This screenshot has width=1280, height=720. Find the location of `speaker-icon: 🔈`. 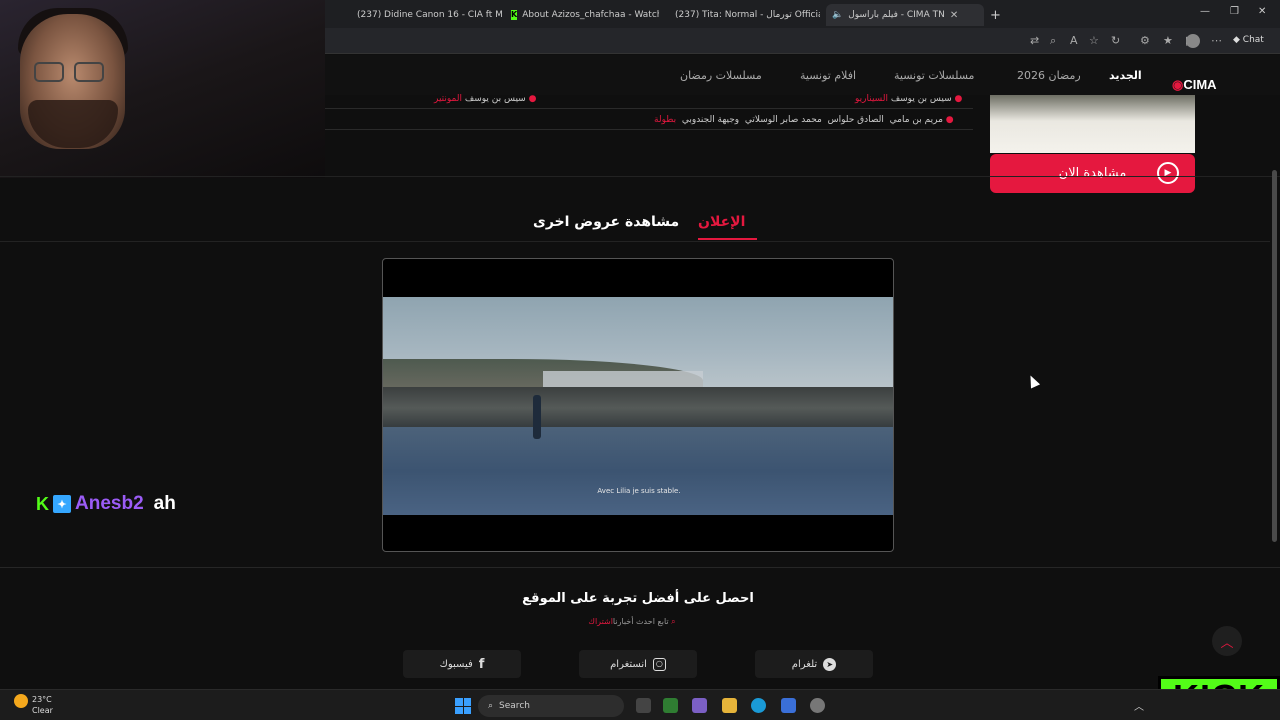

speaker-icon: 🔈 is located at coordinates (837, 15).